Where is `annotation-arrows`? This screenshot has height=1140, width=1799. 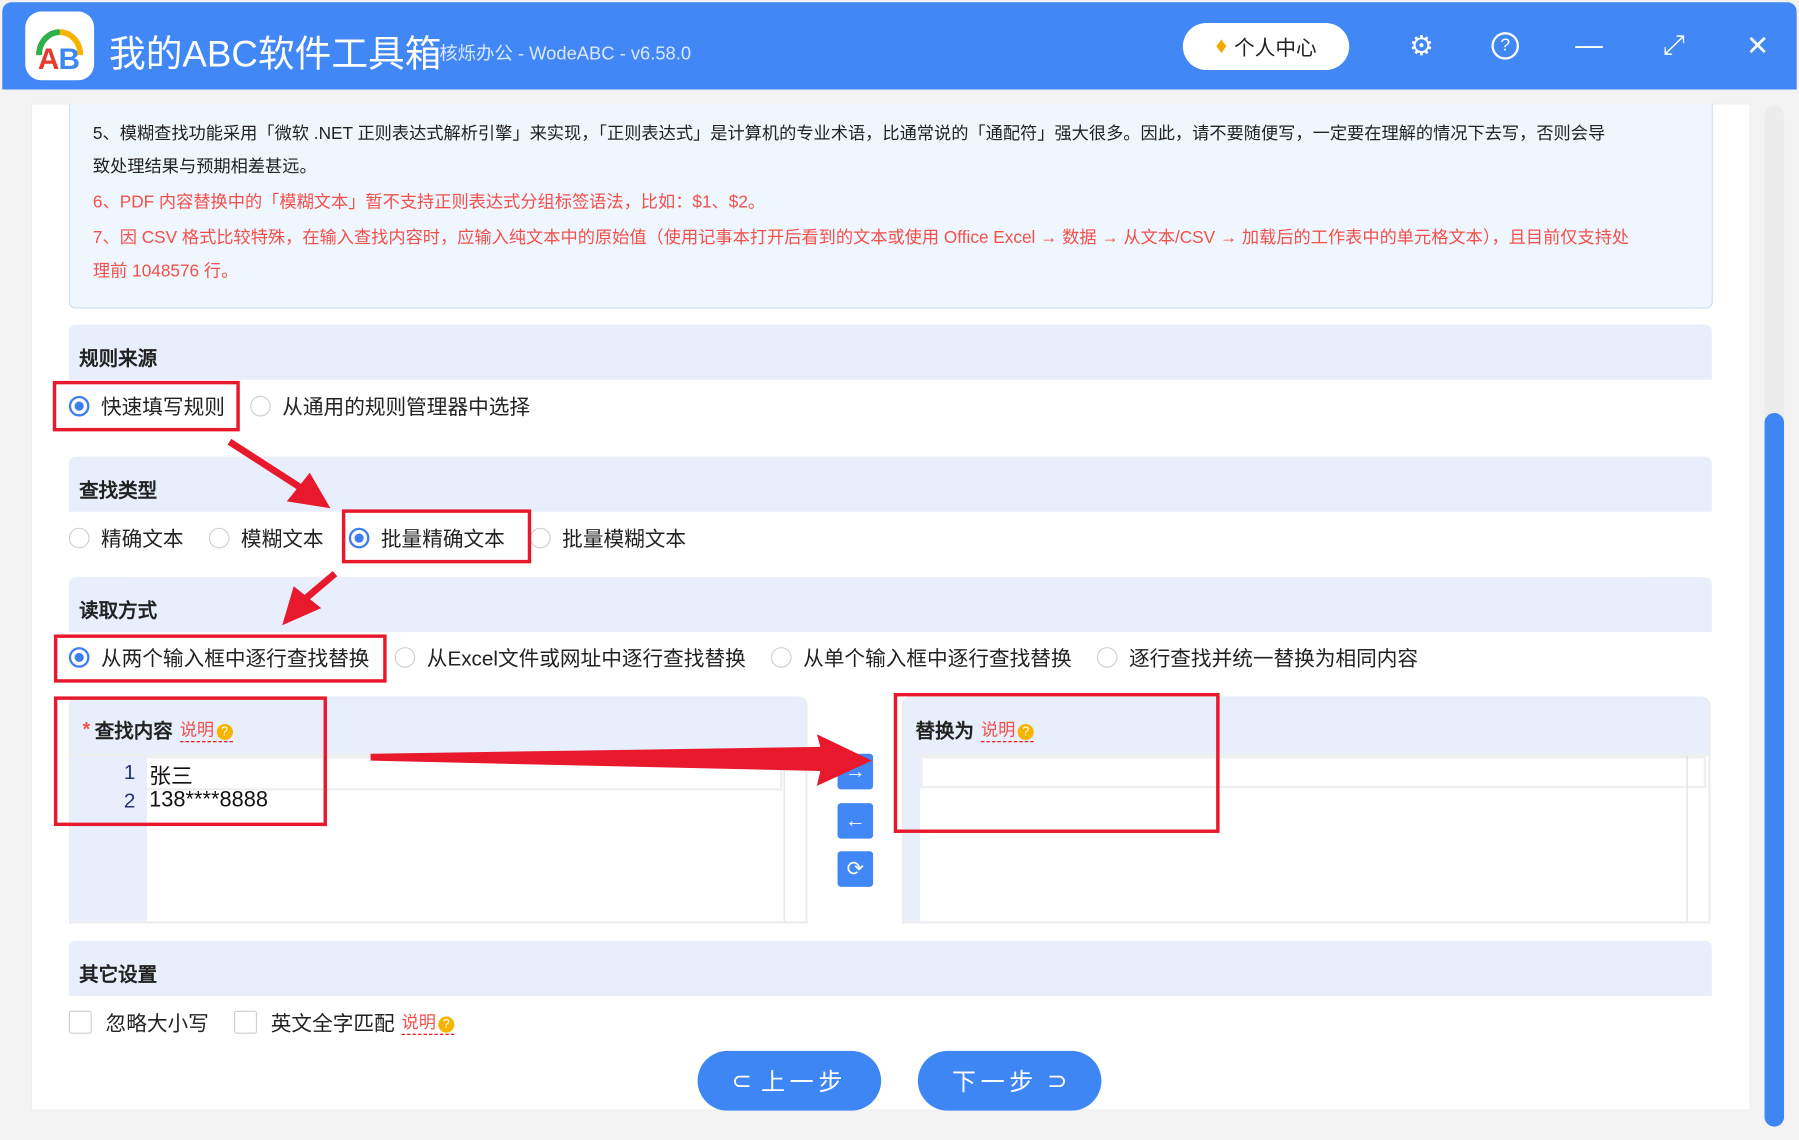
annotation-arrows is located at coordinates (549, 612).